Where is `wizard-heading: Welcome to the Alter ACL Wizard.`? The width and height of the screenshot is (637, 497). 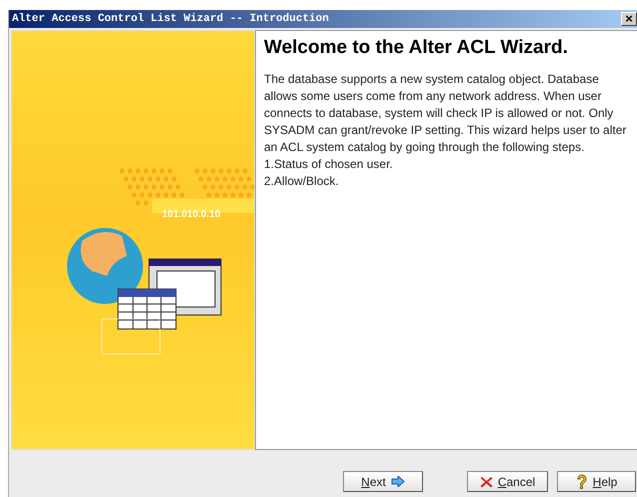 wizard-heading: Welcome to the Alter ACL Wizard. is located at coordinates (416, 48).